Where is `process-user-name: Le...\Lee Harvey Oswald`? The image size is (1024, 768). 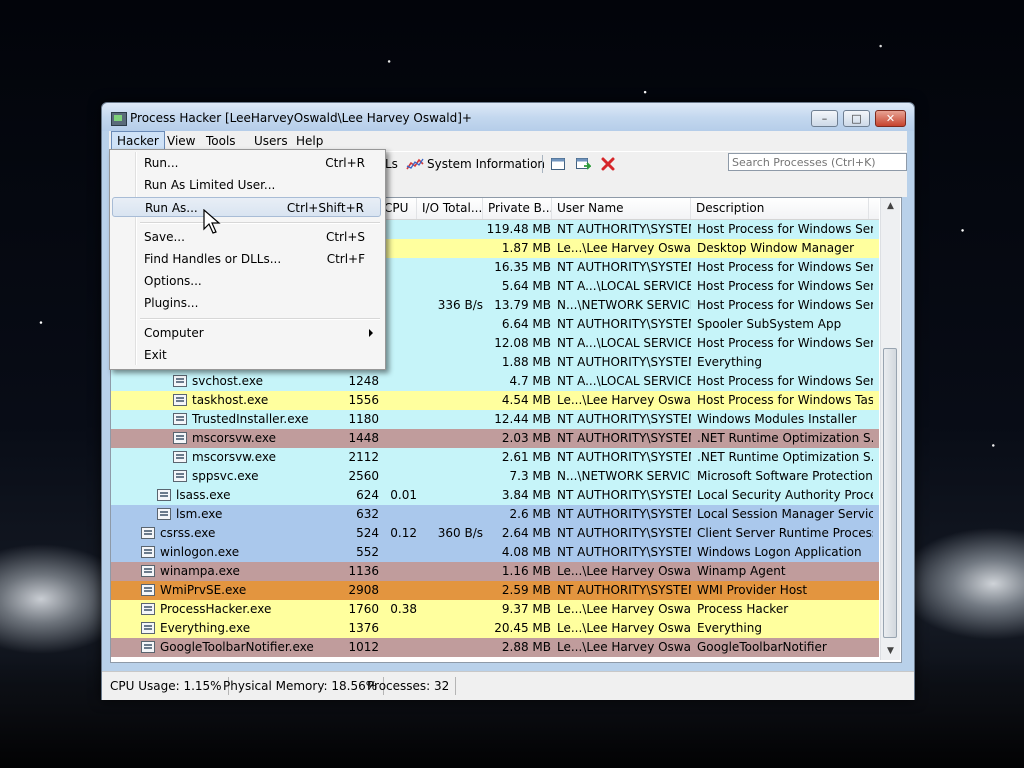
process-user-name: Le...\Lee Harvey Oswald is located at coordinates (624, 400).